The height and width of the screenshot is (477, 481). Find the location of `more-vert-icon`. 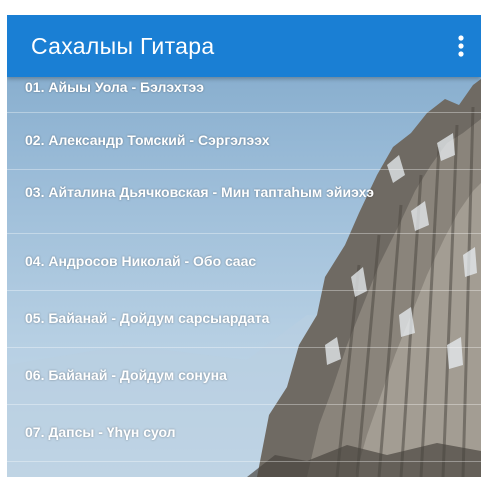

more-vert-icon is located at coordinates (461, 46).